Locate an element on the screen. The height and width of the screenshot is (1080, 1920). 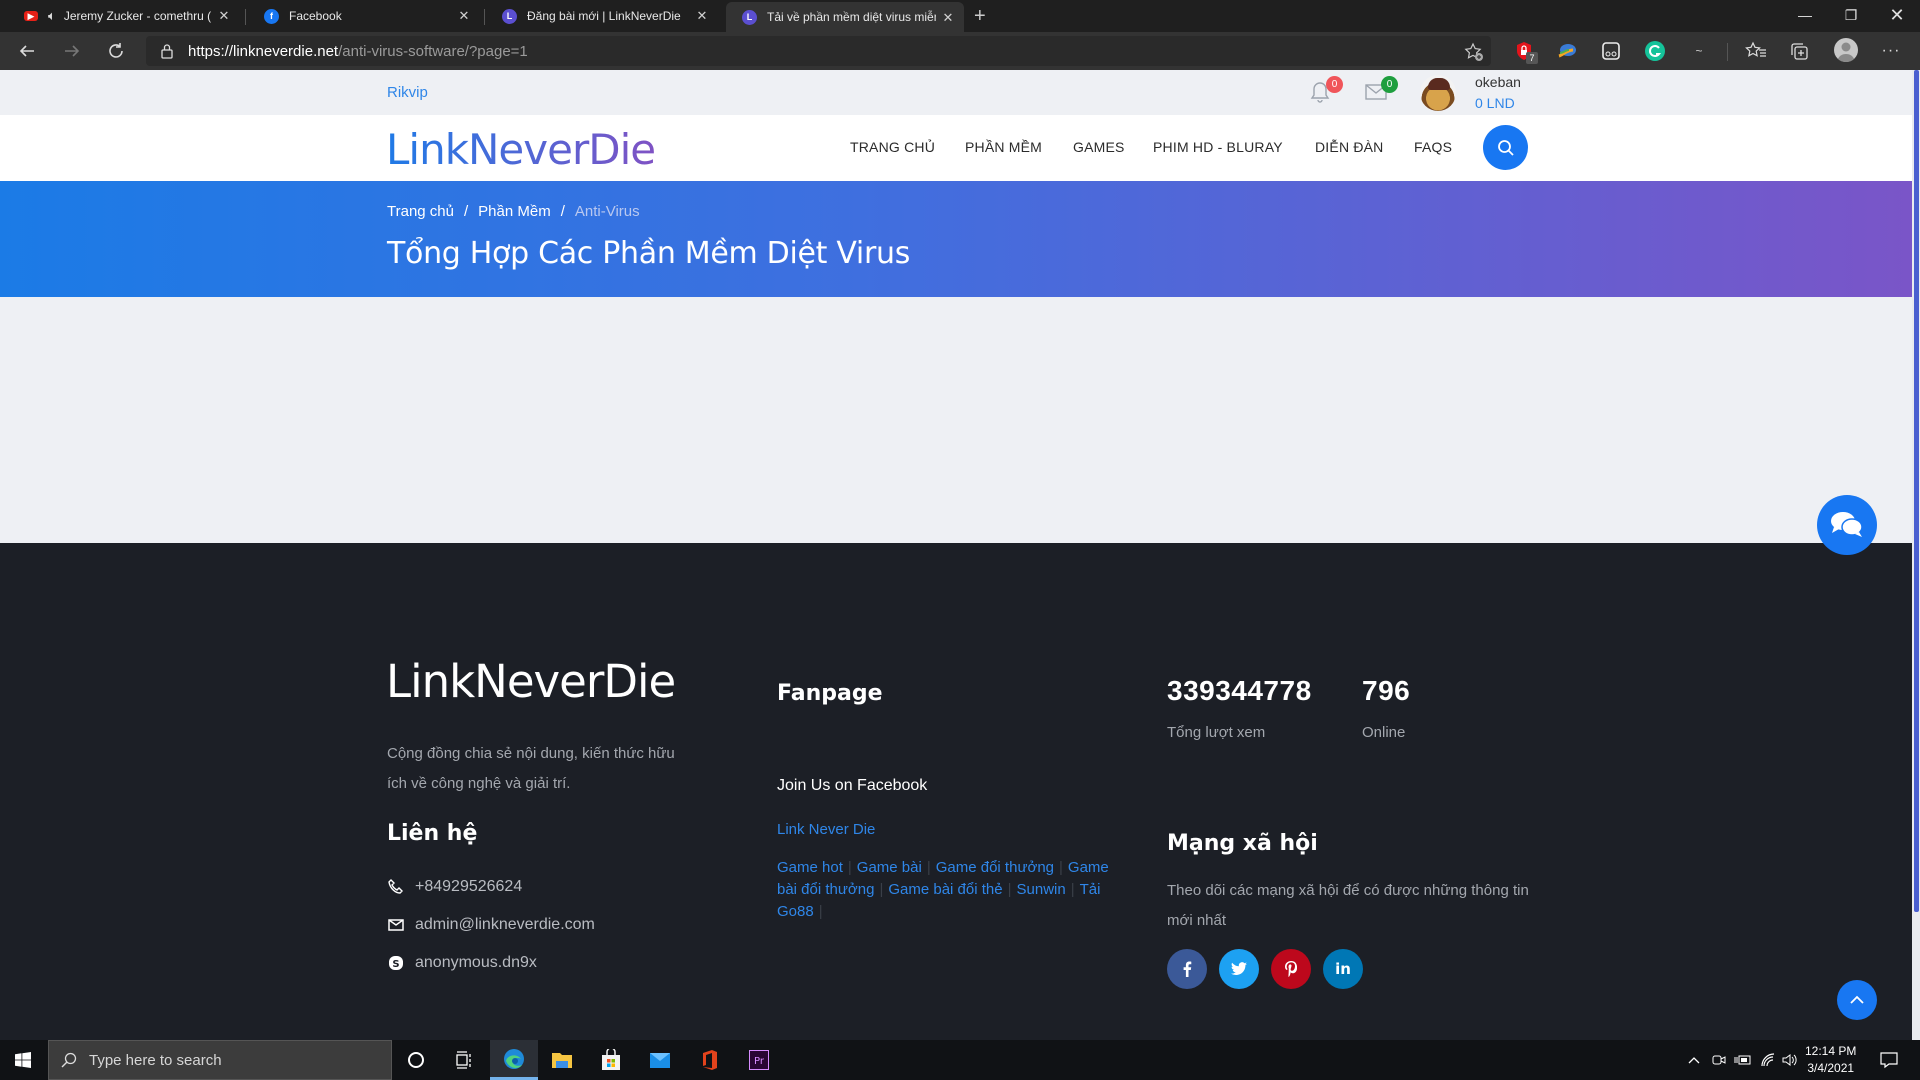
plus-icon: + is located at coordinates (980, 15).